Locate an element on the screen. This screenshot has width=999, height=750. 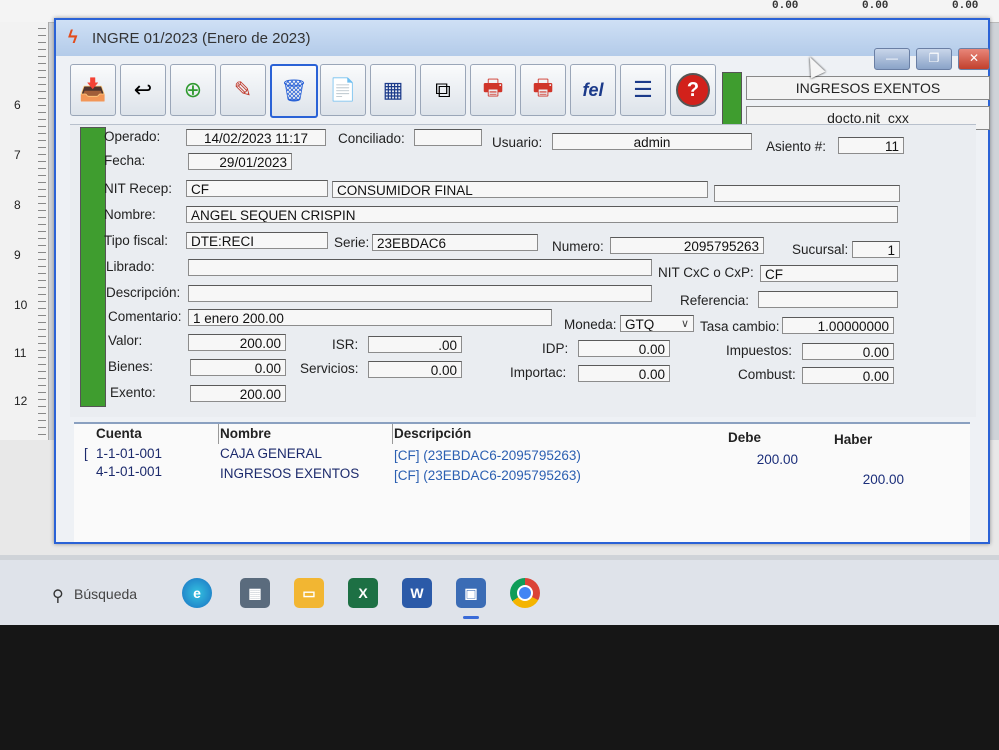
fel-icon: fel is located at coordinates (593, 89).